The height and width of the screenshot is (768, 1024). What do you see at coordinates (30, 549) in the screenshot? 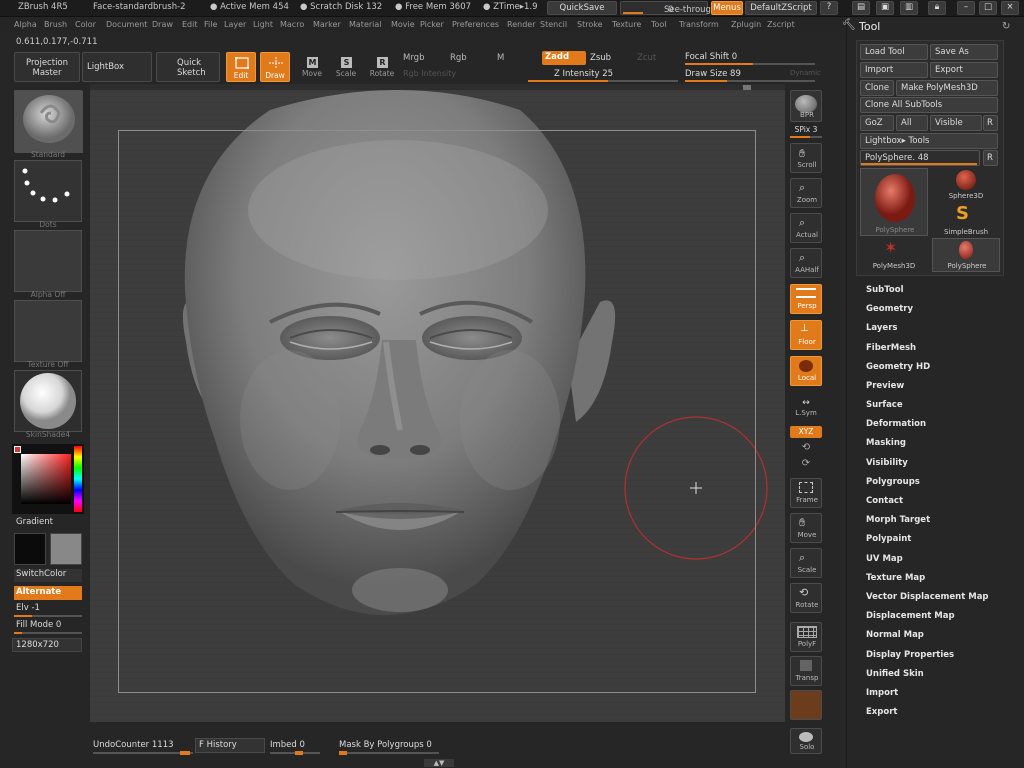
I see `main-color-swatch` at bounding box center [30, 549].